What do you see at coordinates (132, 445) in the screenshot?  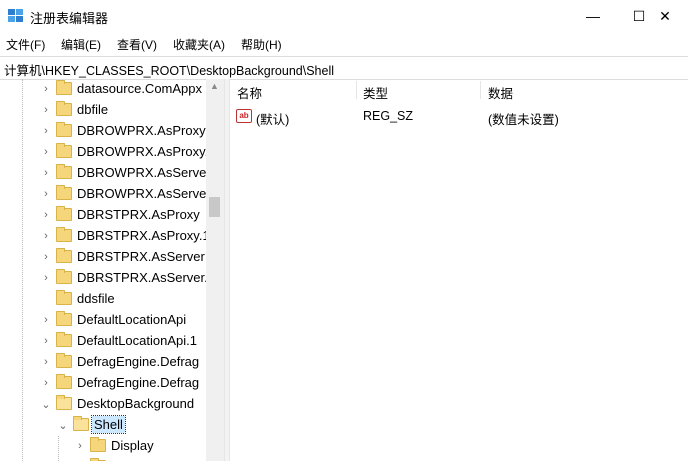 I see `tree-item-label: Display` at bounding box center [132, 445].